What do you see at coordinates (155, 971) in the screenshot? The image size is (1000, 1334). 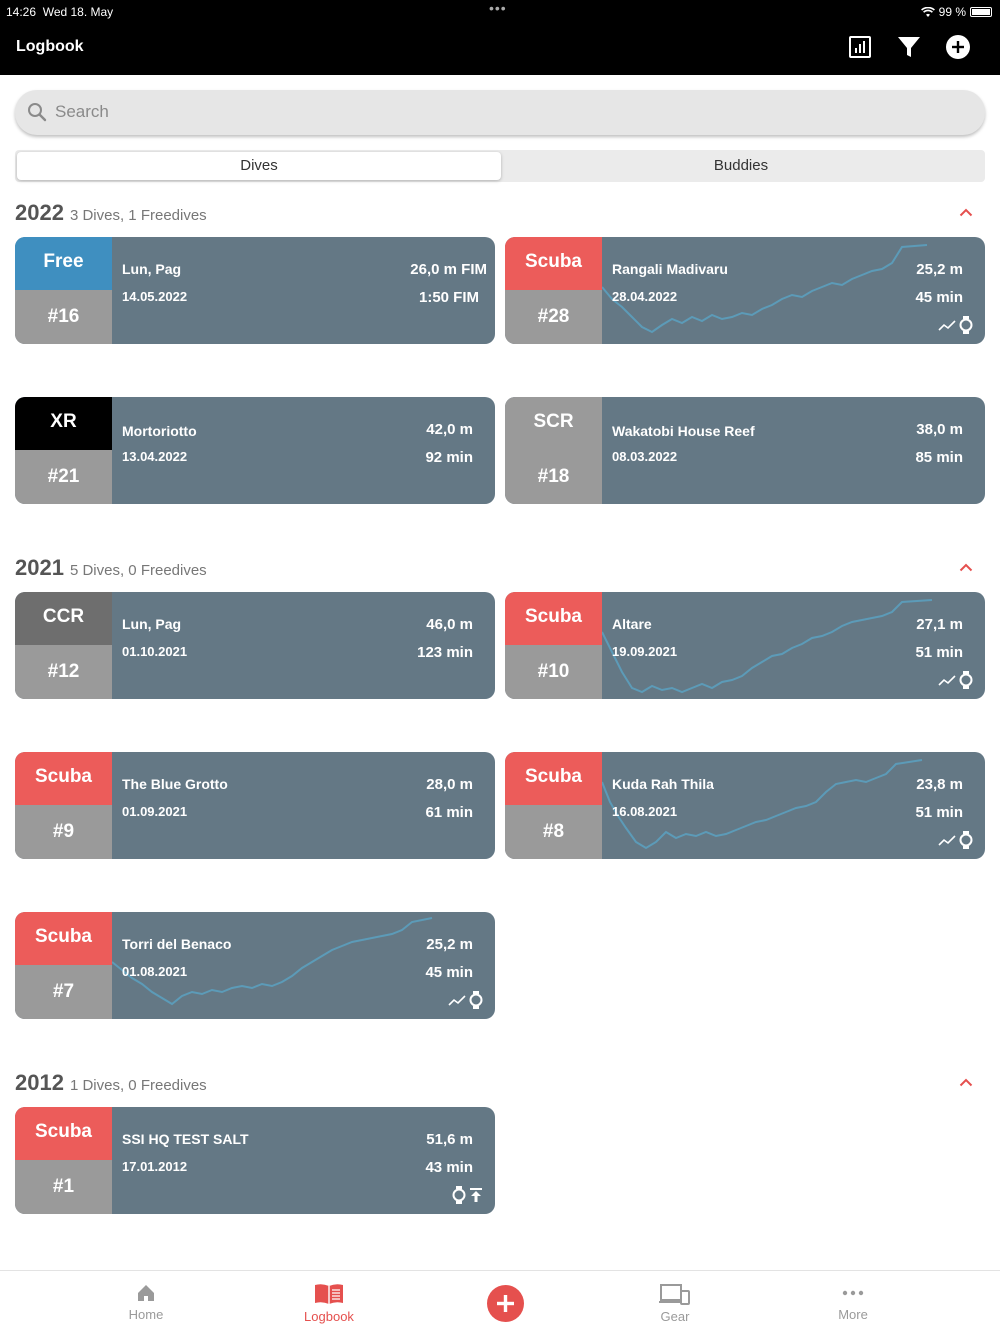 I see `dive-date: 01.08.2021` at bounding box center [155, 971].